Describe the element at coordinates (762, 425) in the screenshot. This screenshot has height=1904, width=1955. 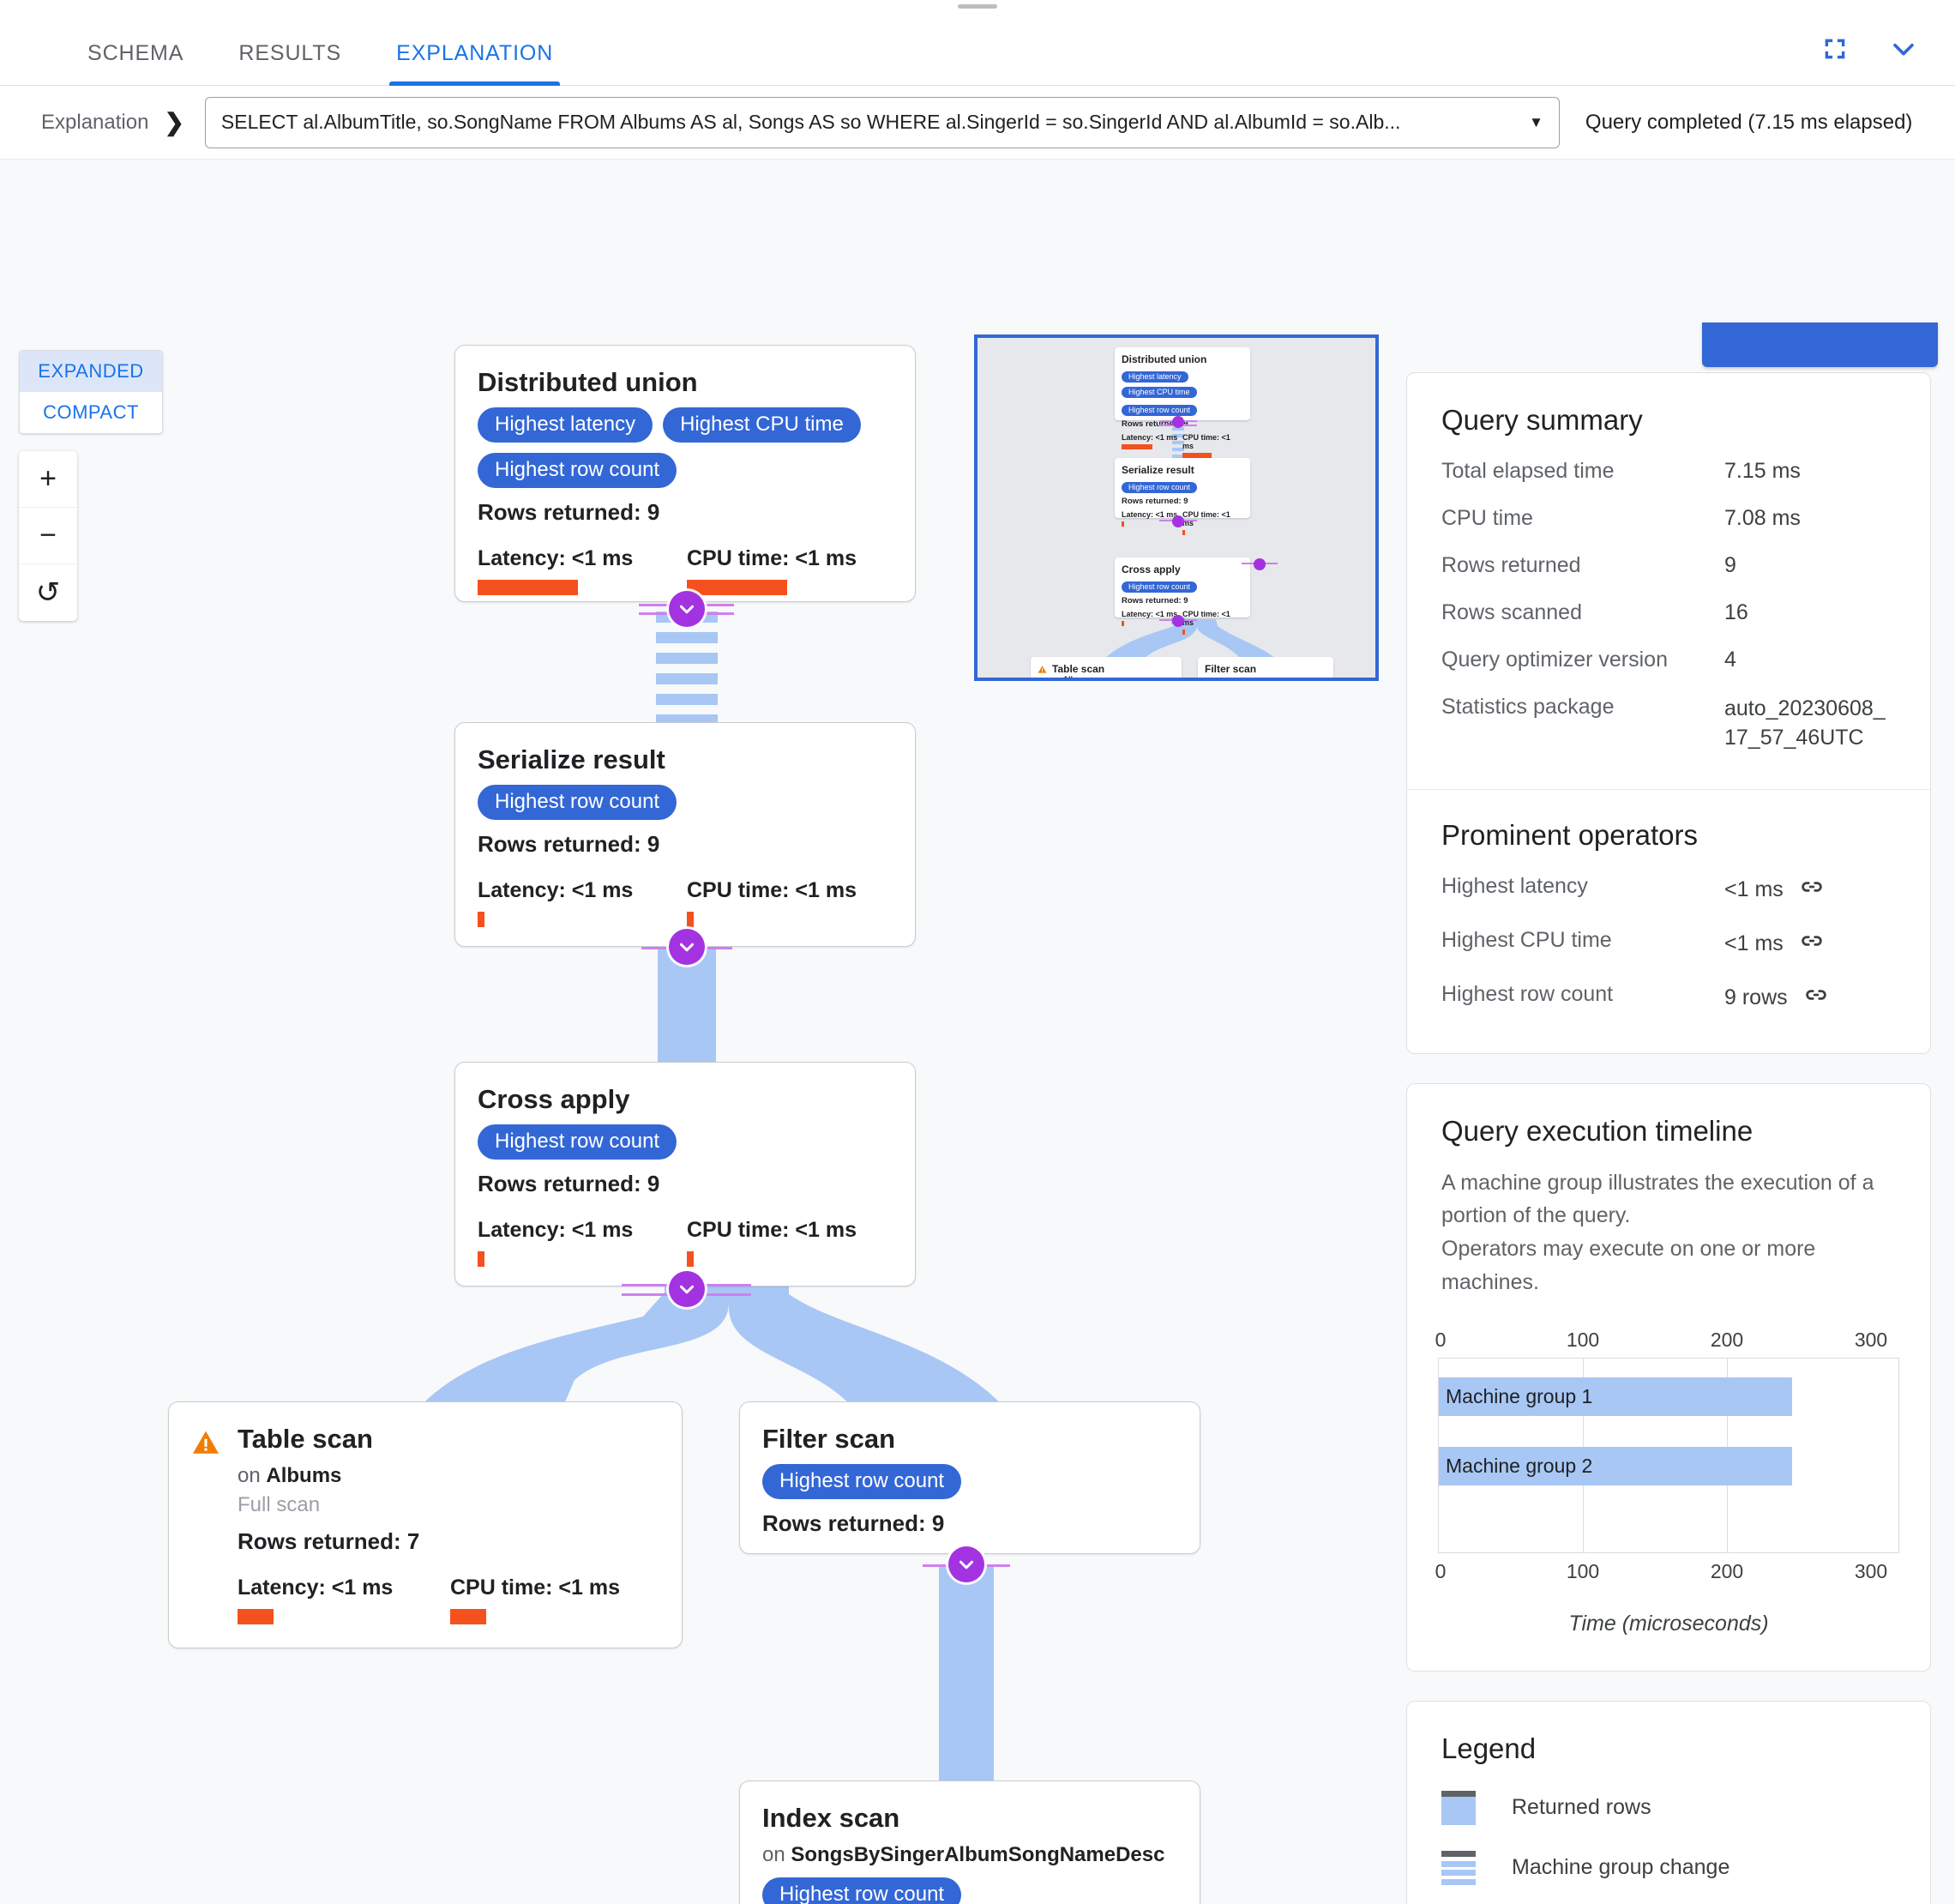
I see `status-badge: Highest CPU time` at that location.